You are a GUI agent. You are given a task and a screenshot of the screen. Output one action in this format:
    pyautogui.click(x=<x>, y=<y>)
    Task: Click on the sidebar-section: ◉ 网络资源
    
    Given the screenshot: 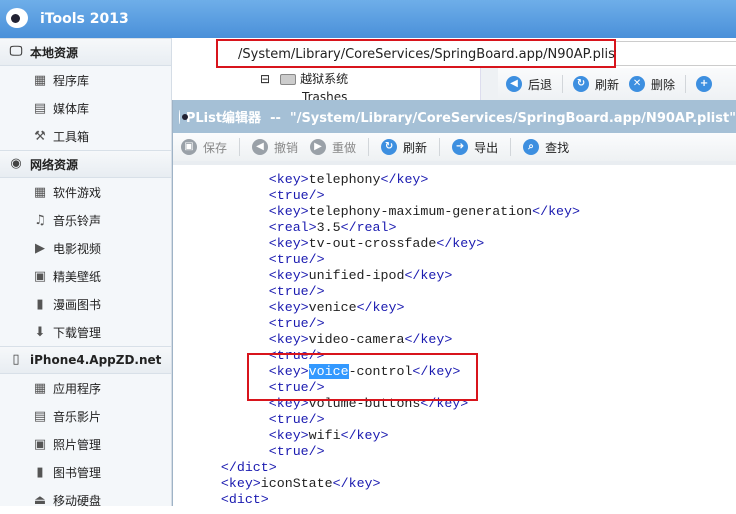 What is the action you would take?
    pyautogui.click(x=85, y=164)
    